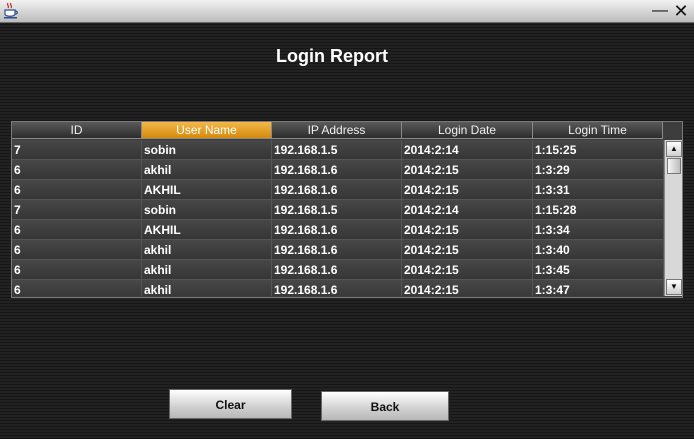 The width and height of the screenshot is (694, 439). Describe the element at coordinates (467, 130) in the screenshot. I see `column-header-login-date: Login Date` at that location.